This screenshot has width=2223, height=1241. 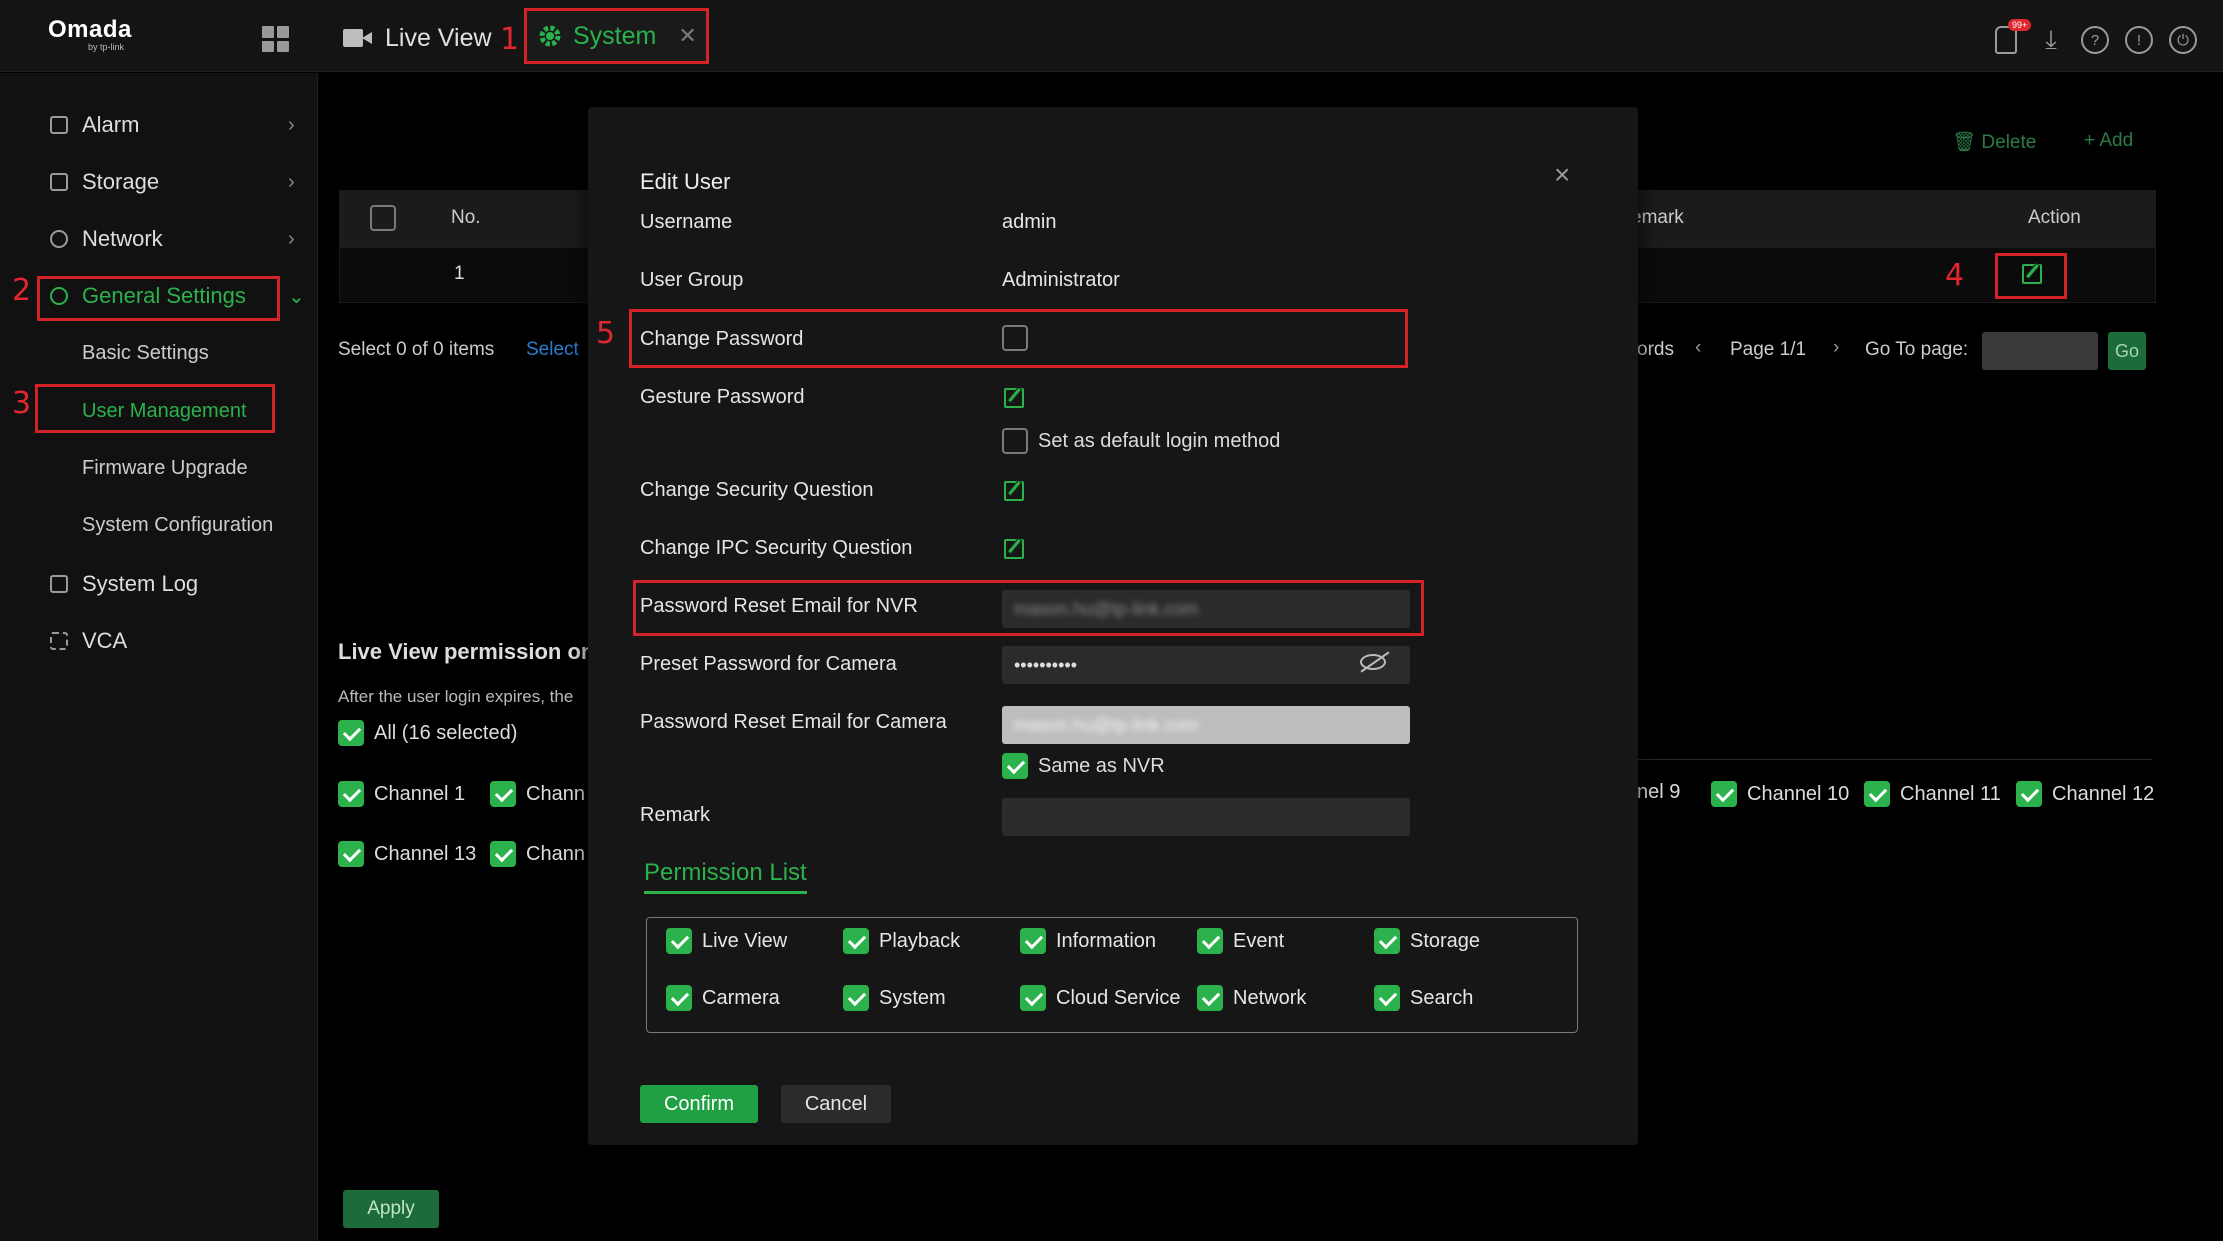 What do you see at coordinates (1768, 349) in the screenshot?
I see `pager-page: Page 1/1` at bounding box center [1768, 349].